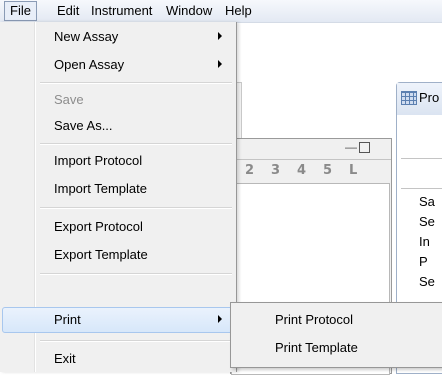 Image resolution: width=442 pixels, height=375 pixels. I want to click on row-label: P, so click(423, 261).